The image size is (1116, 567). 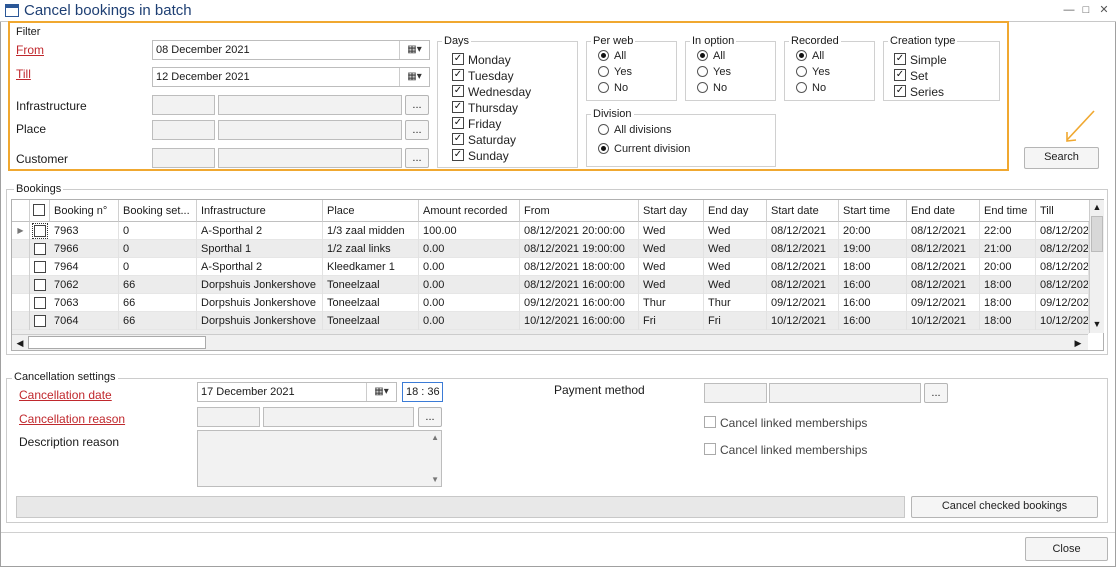 What do you see at coordinates (900, 75) in the screenshot?
I see `set-checkbox: ✓` at bounding box center [900, 75].